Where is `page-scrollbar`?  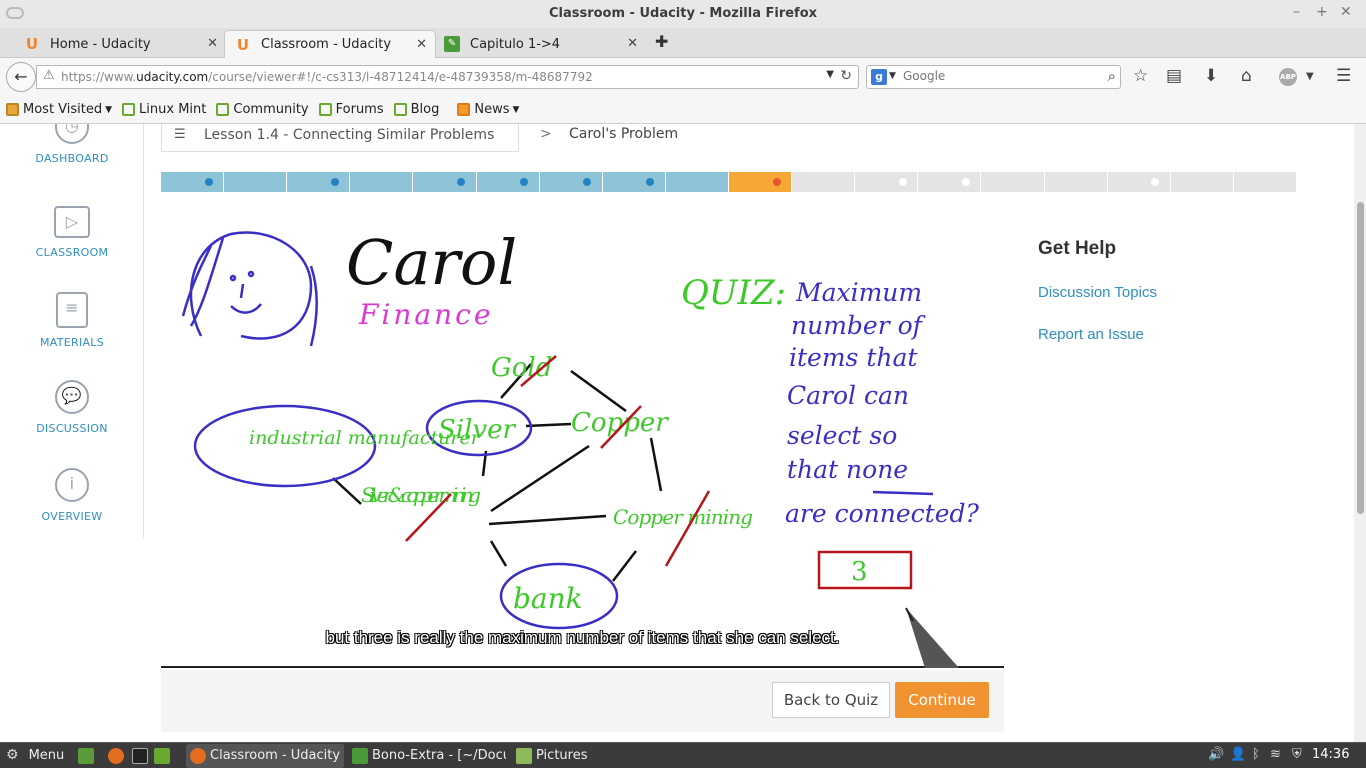 page-scrollbar is located at coordinates (1360, 433).